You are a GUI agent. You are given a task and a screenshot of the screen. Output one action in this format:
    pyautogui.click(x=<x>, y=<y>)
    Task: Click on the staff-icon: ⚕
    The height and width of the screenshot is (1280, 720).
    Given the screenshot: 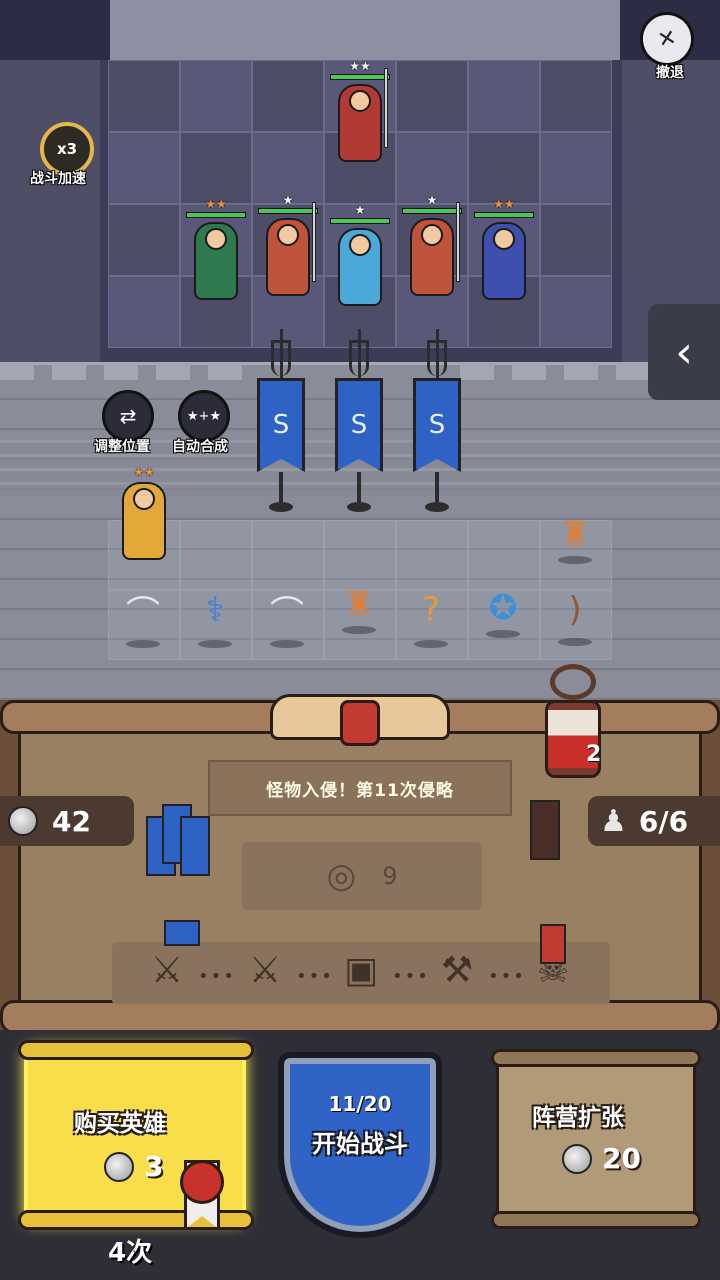 What is the action you would take?
    pyautogui.click(x=215, y=610)
    